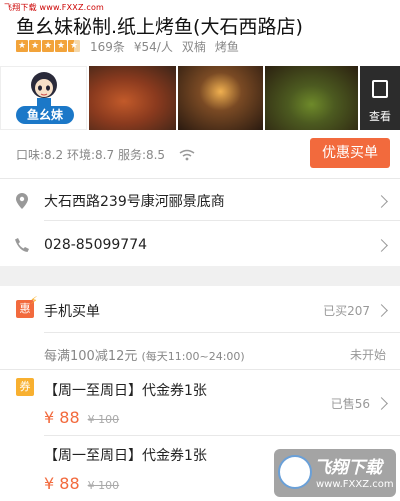 Image resolution: width=400 pixels, height=501 pixels. Describe the element at coordinates (44, 89) in the screenshot. I see `mascot-icon` at that location.